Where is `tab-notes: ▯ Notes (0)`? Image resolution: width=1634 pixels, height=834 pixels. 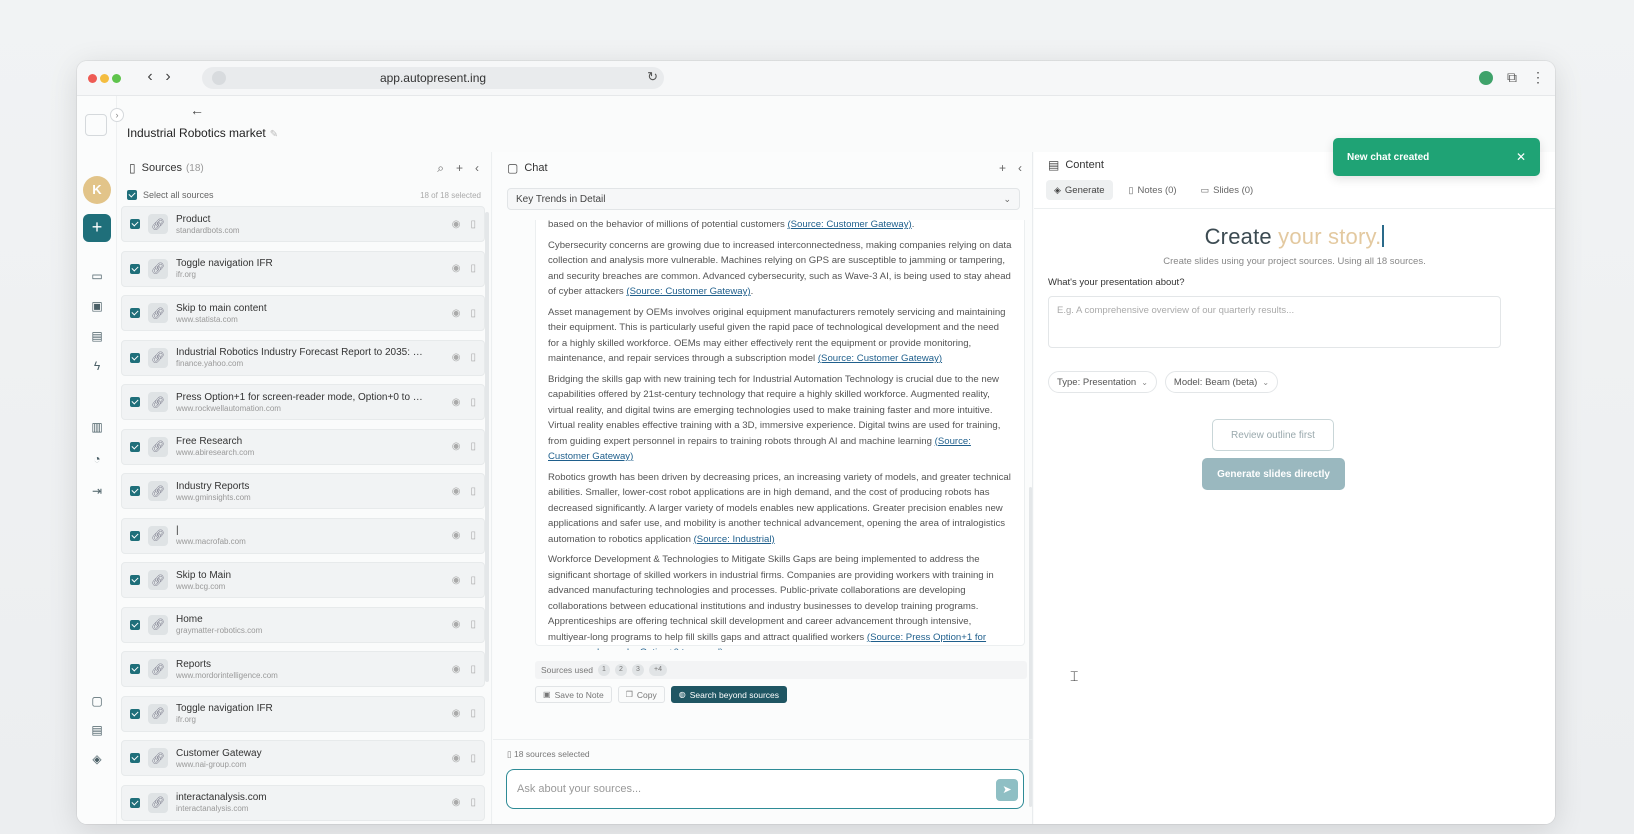 tab-notes: ▯ Notes (0) is located at coordinates (1153, 190).